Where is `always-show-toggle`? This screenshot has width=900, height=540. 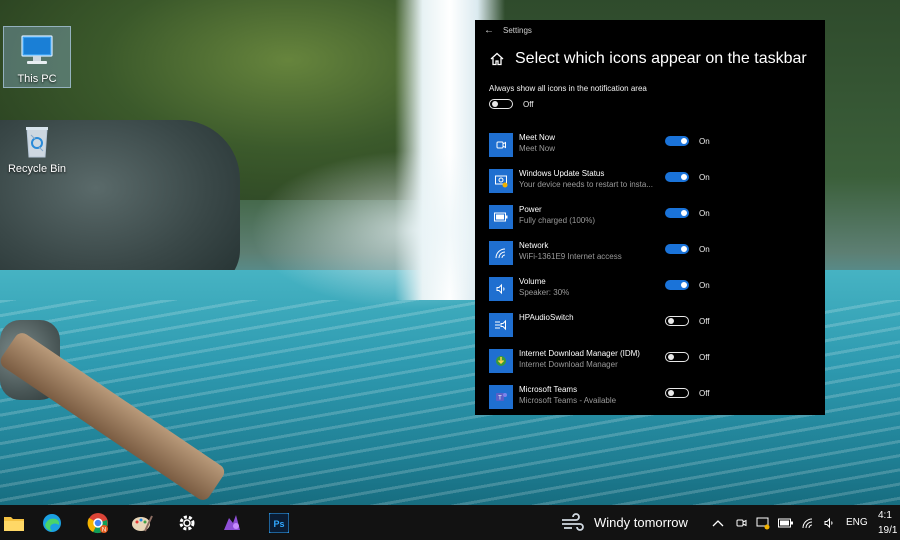
always-show-toggle is located at coordinates (501, 104).